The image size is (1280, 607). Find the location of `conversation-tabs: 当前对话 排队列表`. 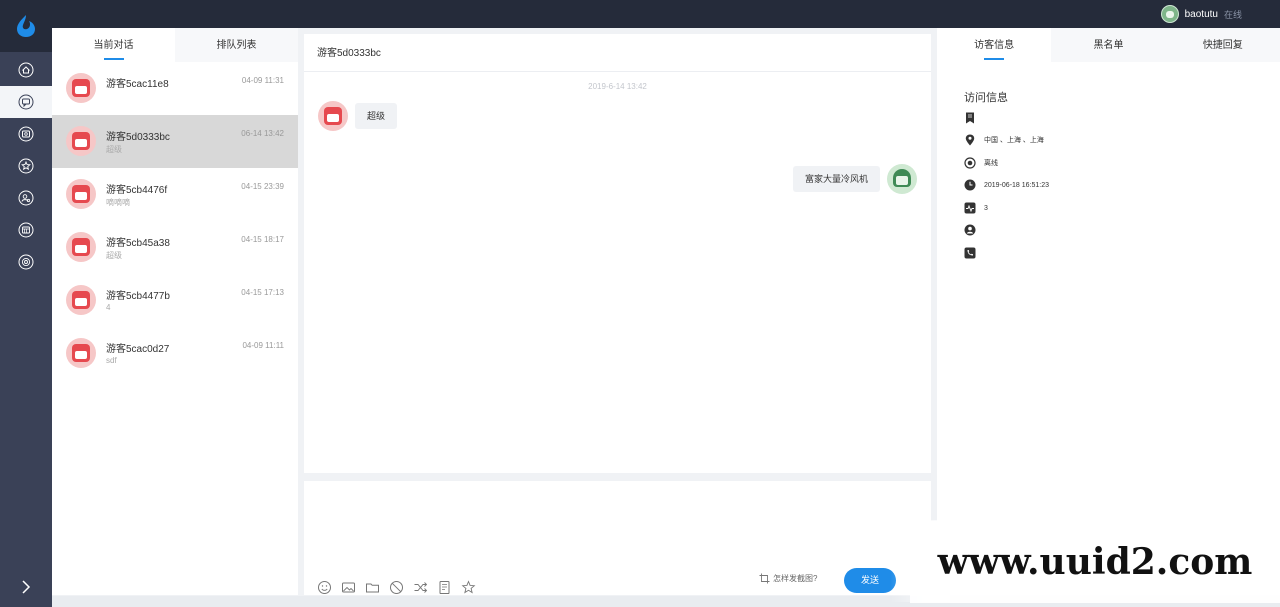

conversation-tabs: 当前对话 排队列表 is located at coordinates (175, 45).